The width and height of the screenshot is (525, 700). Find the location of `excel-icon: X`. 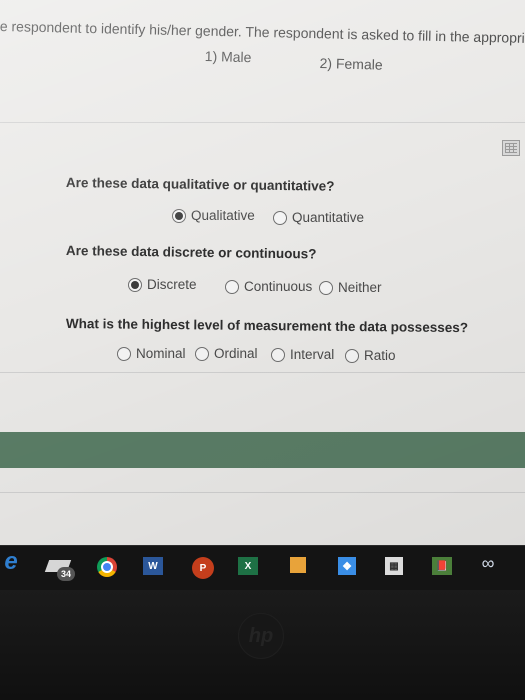

excel-icon: X is located at coordinates (248, 566).